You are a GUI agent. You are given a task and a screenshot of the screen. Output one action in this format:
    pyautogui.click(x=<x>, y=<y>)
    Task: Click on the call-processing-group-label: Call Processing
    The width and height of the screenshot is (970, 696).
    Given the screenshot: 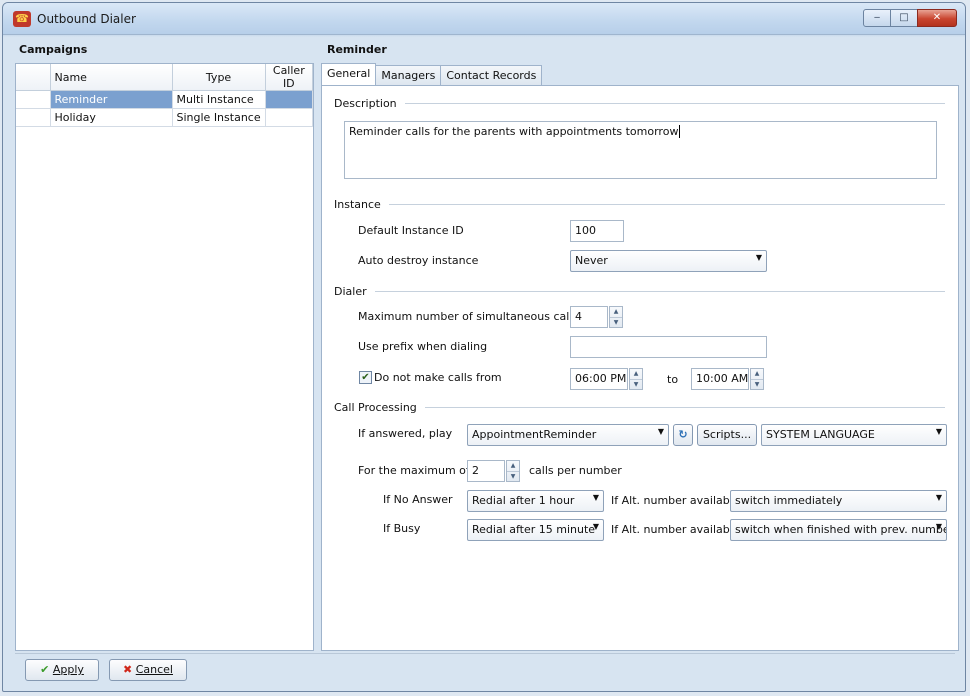 What is the action you would take?
    pyautogui.click(x=379, y=407)
    